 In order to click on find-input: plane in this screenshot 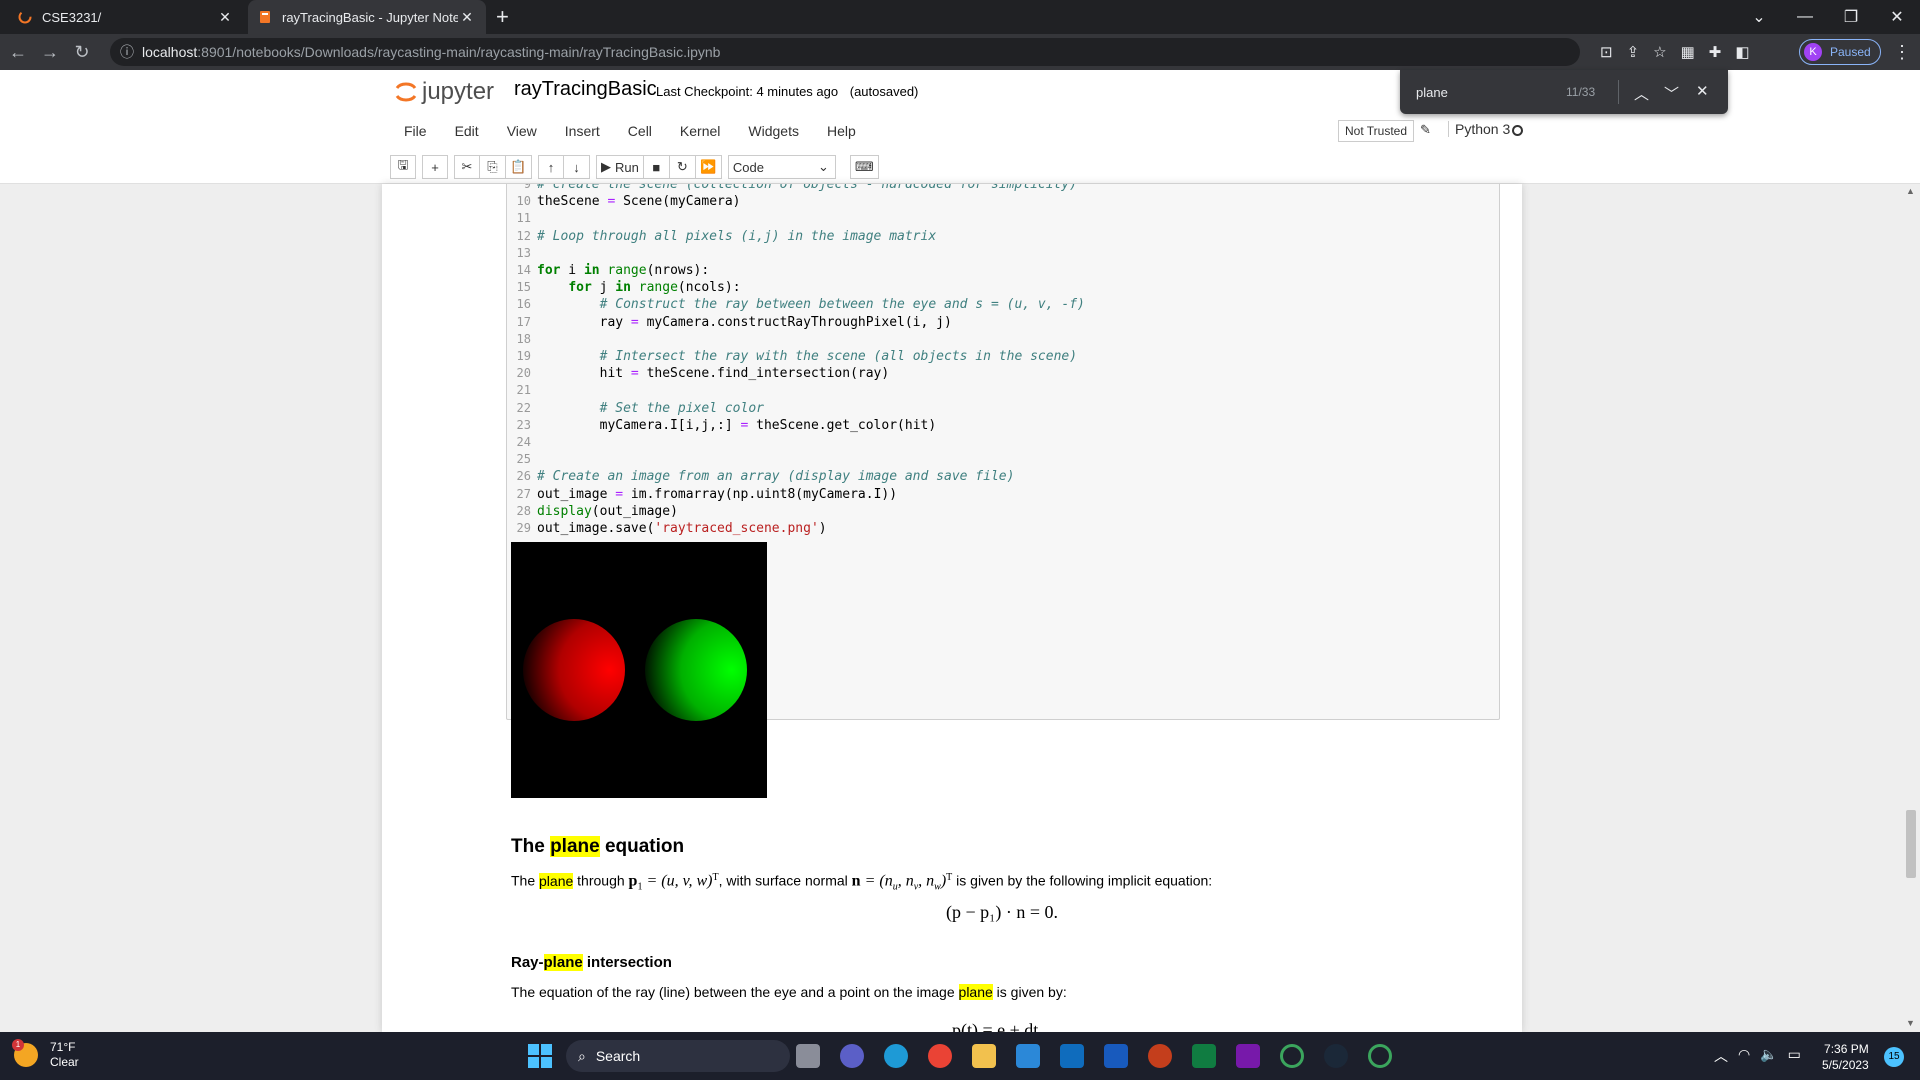, I will do `click(1432, 92)`.